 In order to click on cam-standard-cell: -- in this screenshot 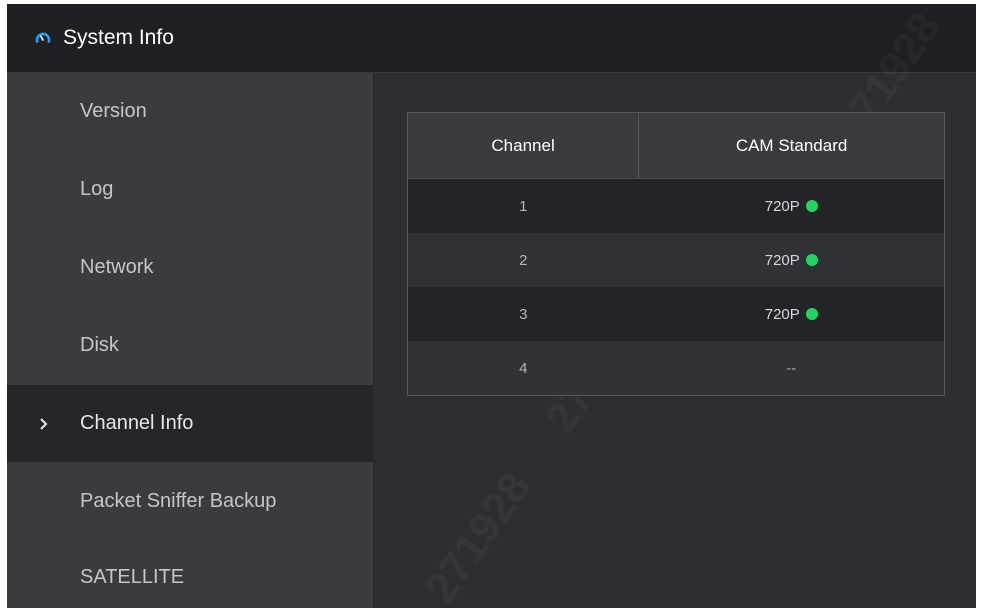, I will do `click(791, 368)`.